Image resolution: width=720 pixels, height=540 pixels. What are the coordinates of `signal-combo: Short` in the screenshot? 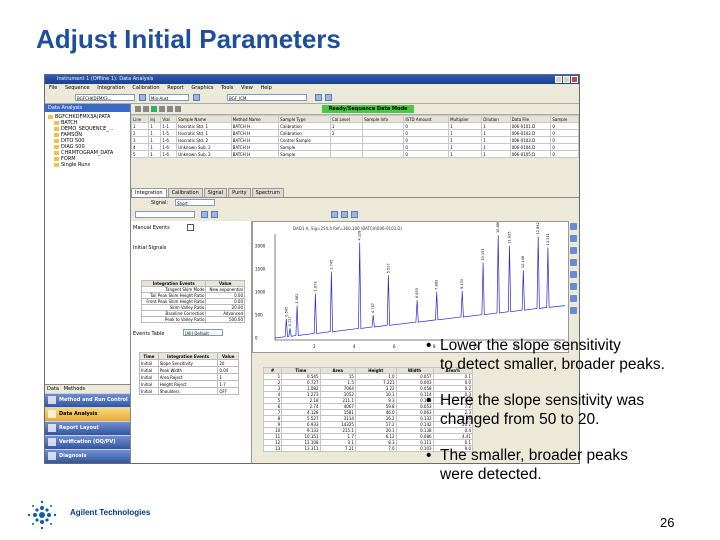 It's located at (195, 202).